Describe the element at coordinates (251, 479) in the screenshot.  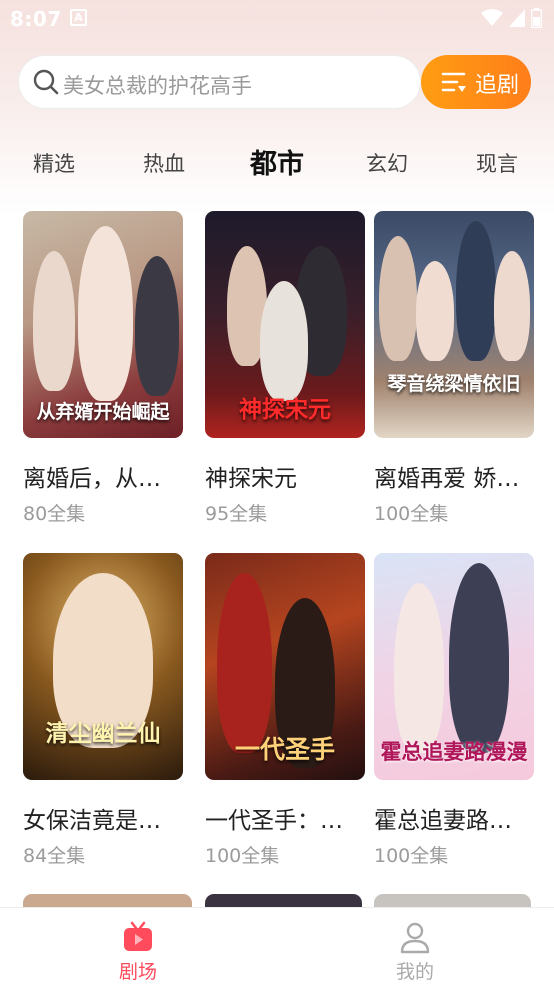
I see `drama-title: 神探宋元` at that location.